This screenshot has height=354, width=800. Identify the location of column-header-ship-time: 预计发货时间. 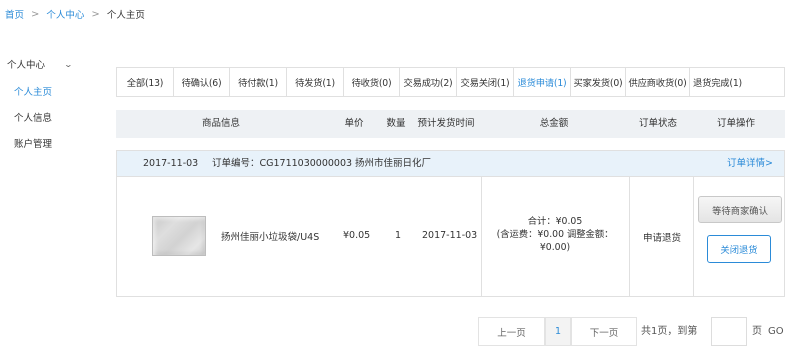
(446, 123).